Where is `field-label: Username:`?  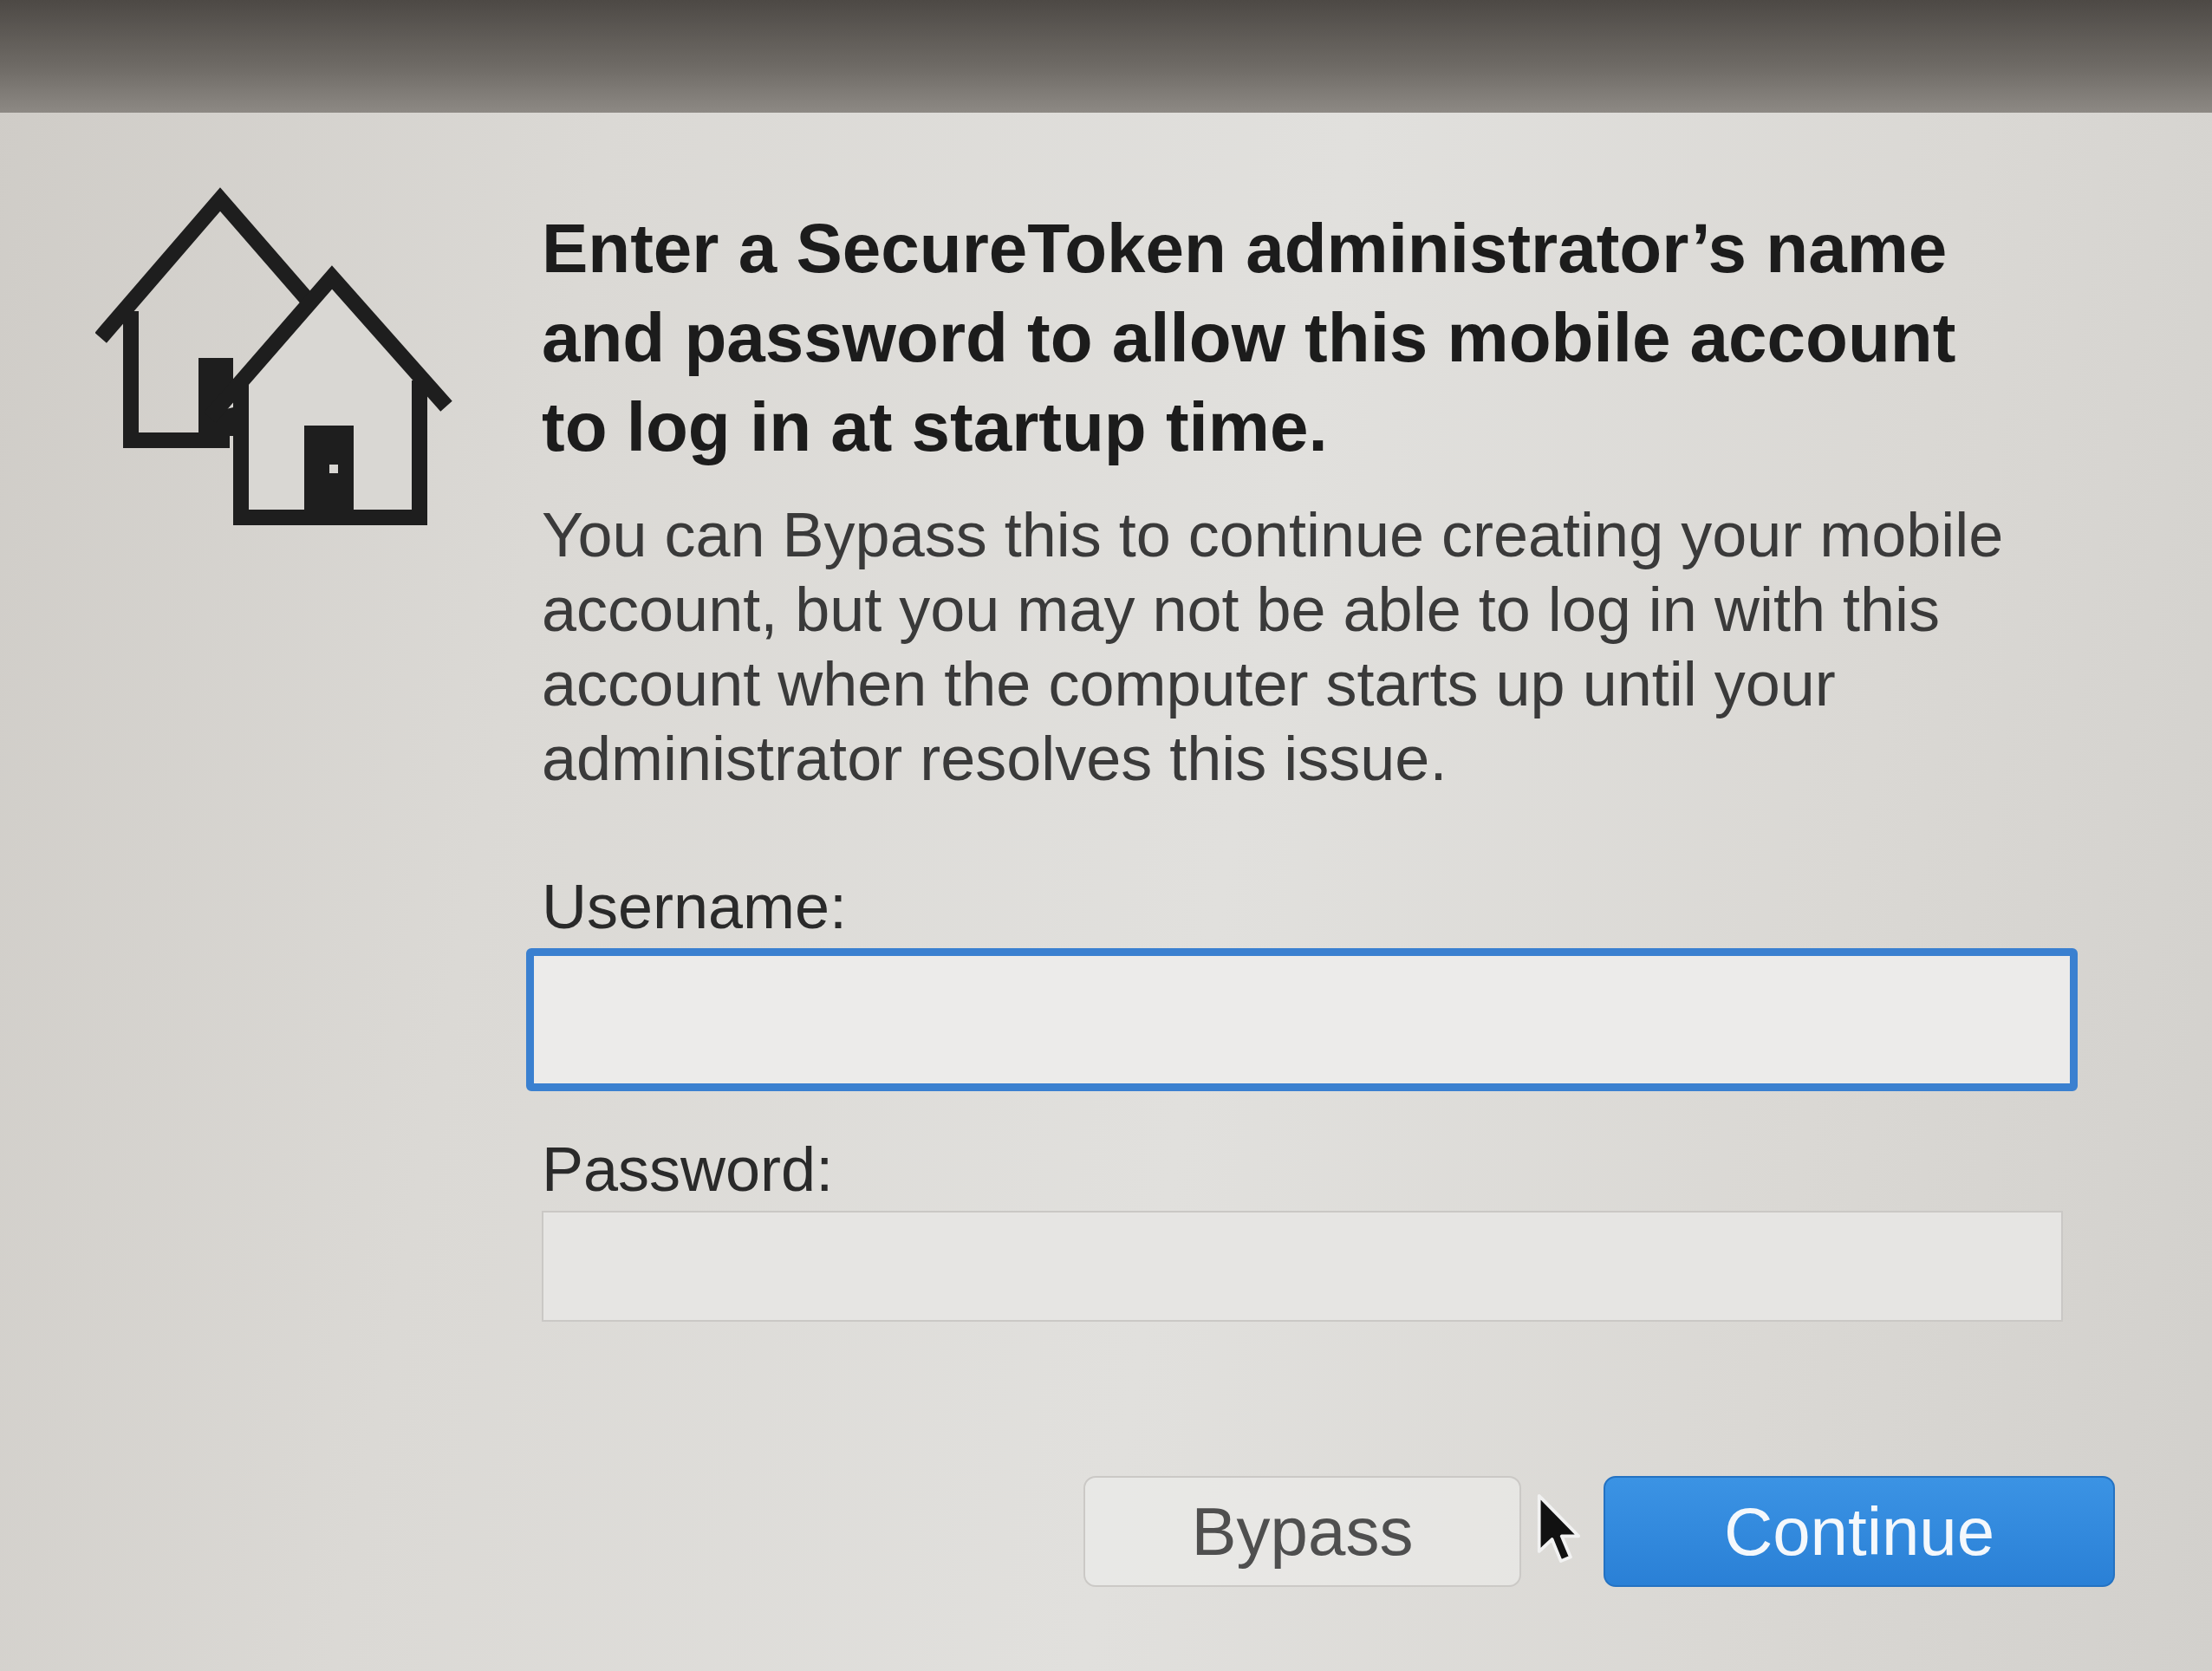
field-label: Username: is located at coordinates (695, 907).